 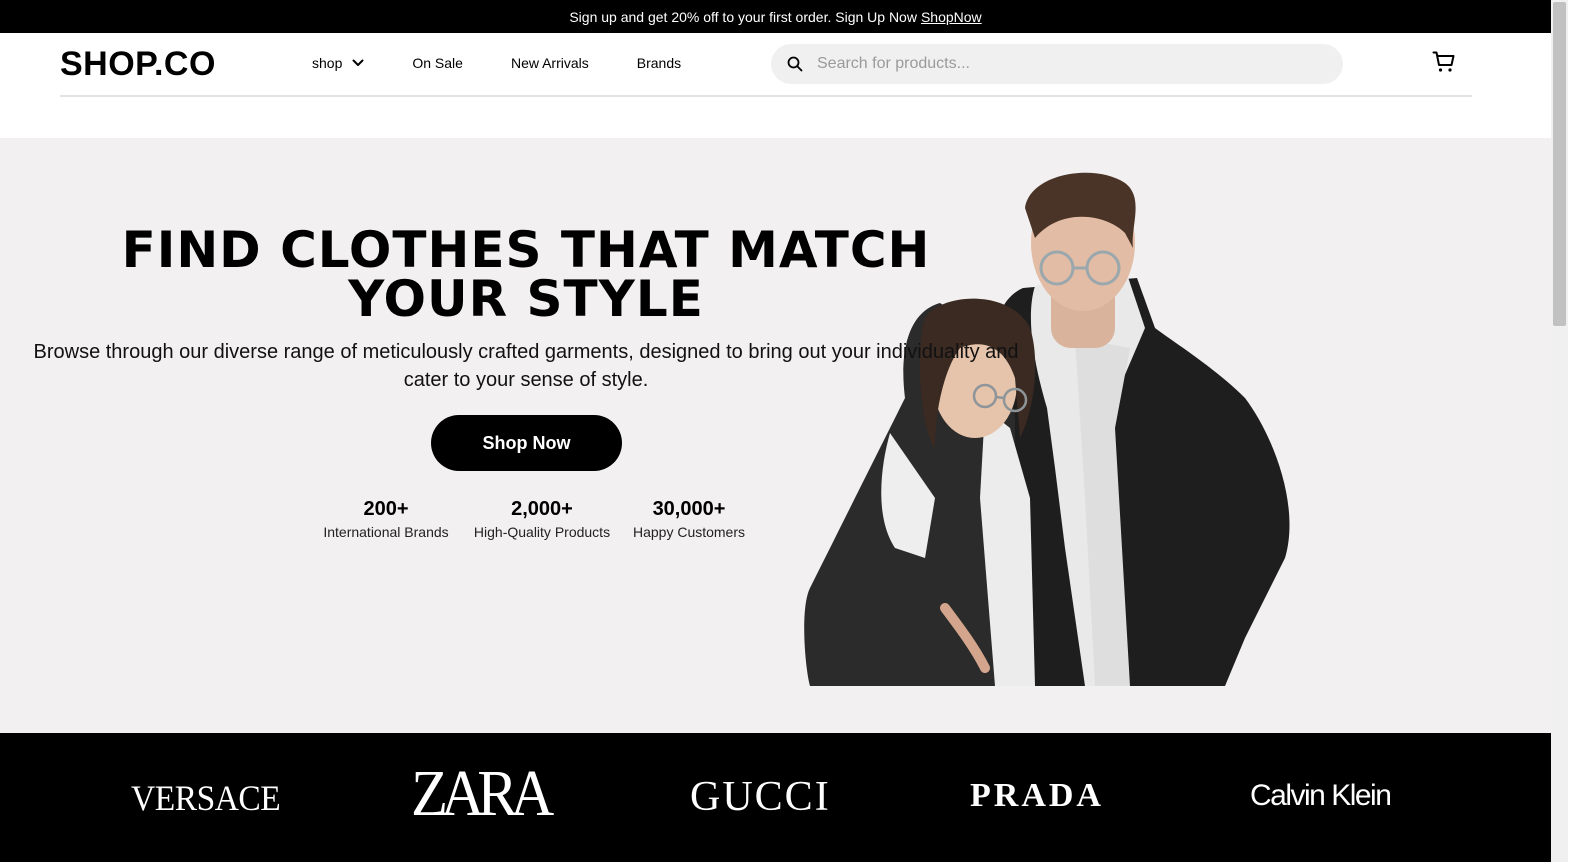 What do you see at coordinates (795, 64) in the screenshot?
I see `search-icon` at bounding box center [795, 64].